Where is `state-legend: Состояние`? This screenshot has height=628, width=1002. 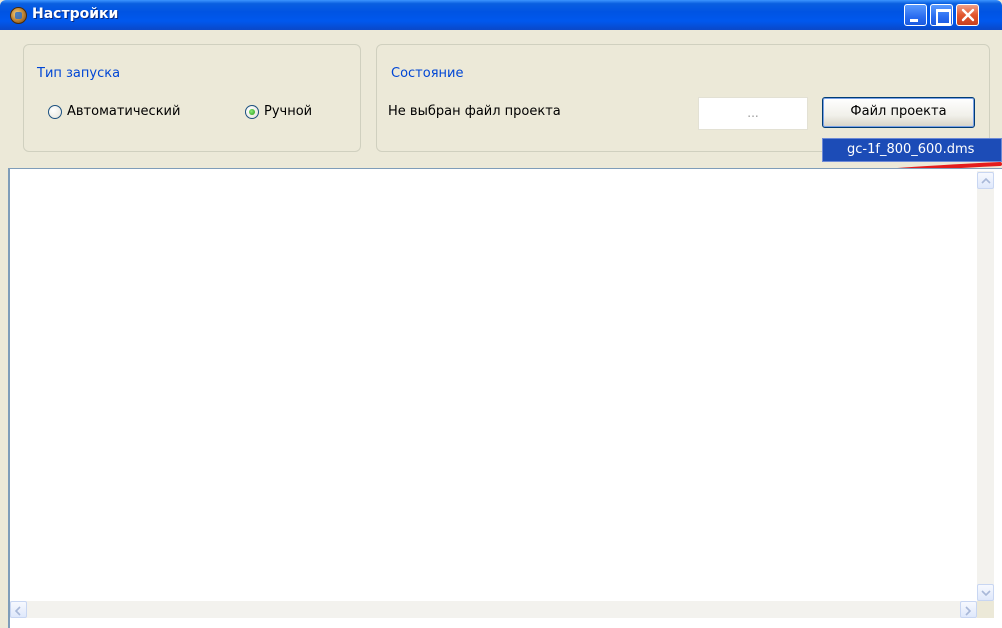 state-legend: Состояние is located at coordinates (427, 73).